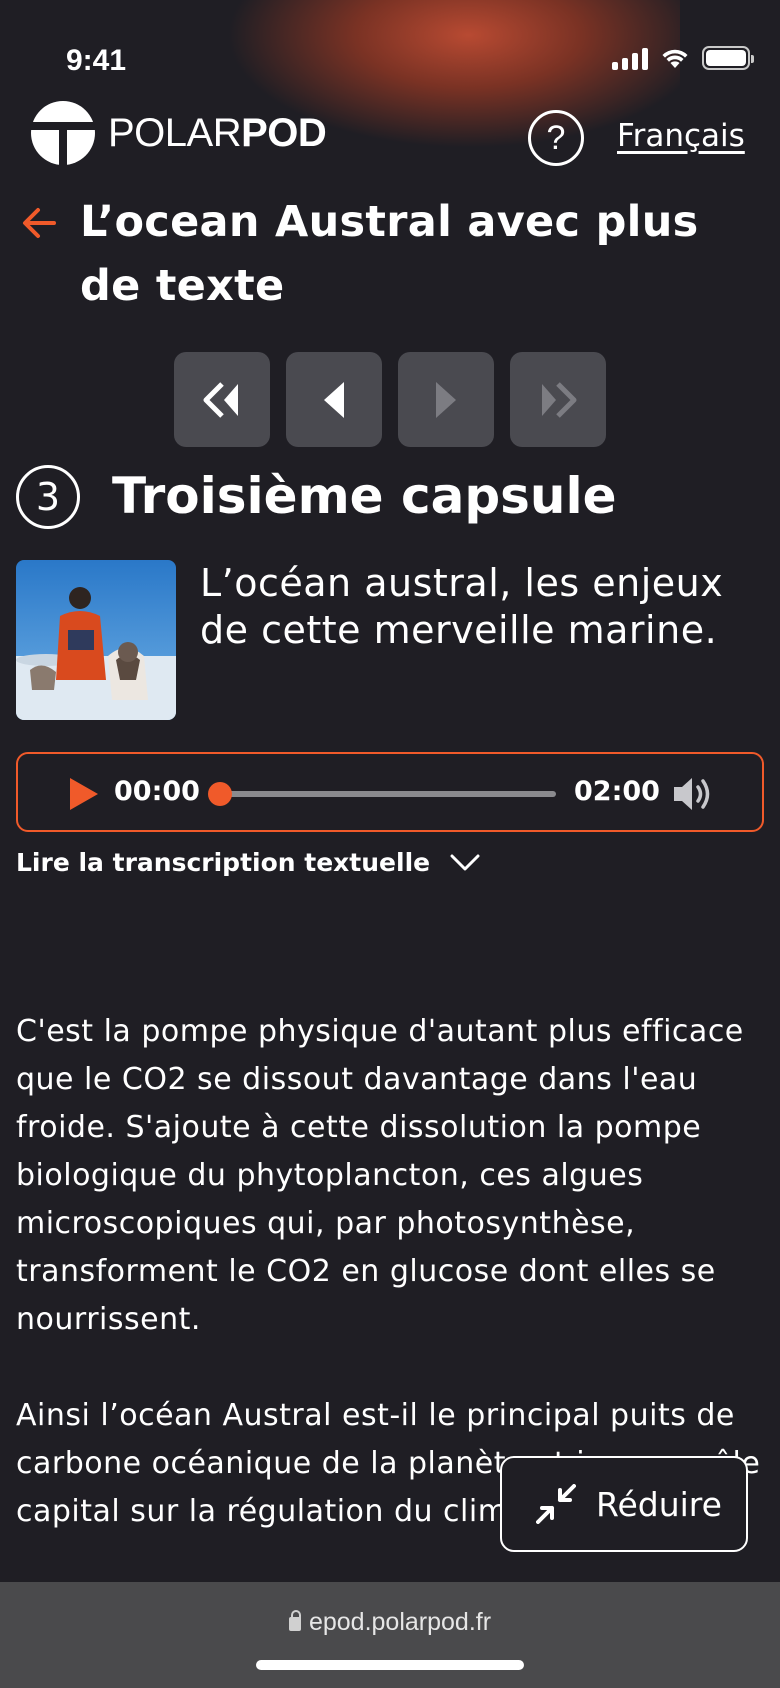 The image size is (780, 1688). Describe the element at coordinates (294, 1620) in the screenshot. I see `lock-icon` at that location.